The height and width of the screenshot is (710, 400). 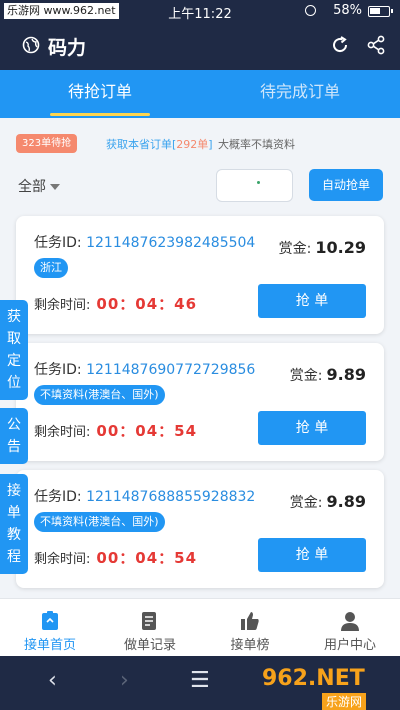 What do you see at coordinates (376, 47) in the screenshot?
I see `share-icon` at bounding box center [376, 47].